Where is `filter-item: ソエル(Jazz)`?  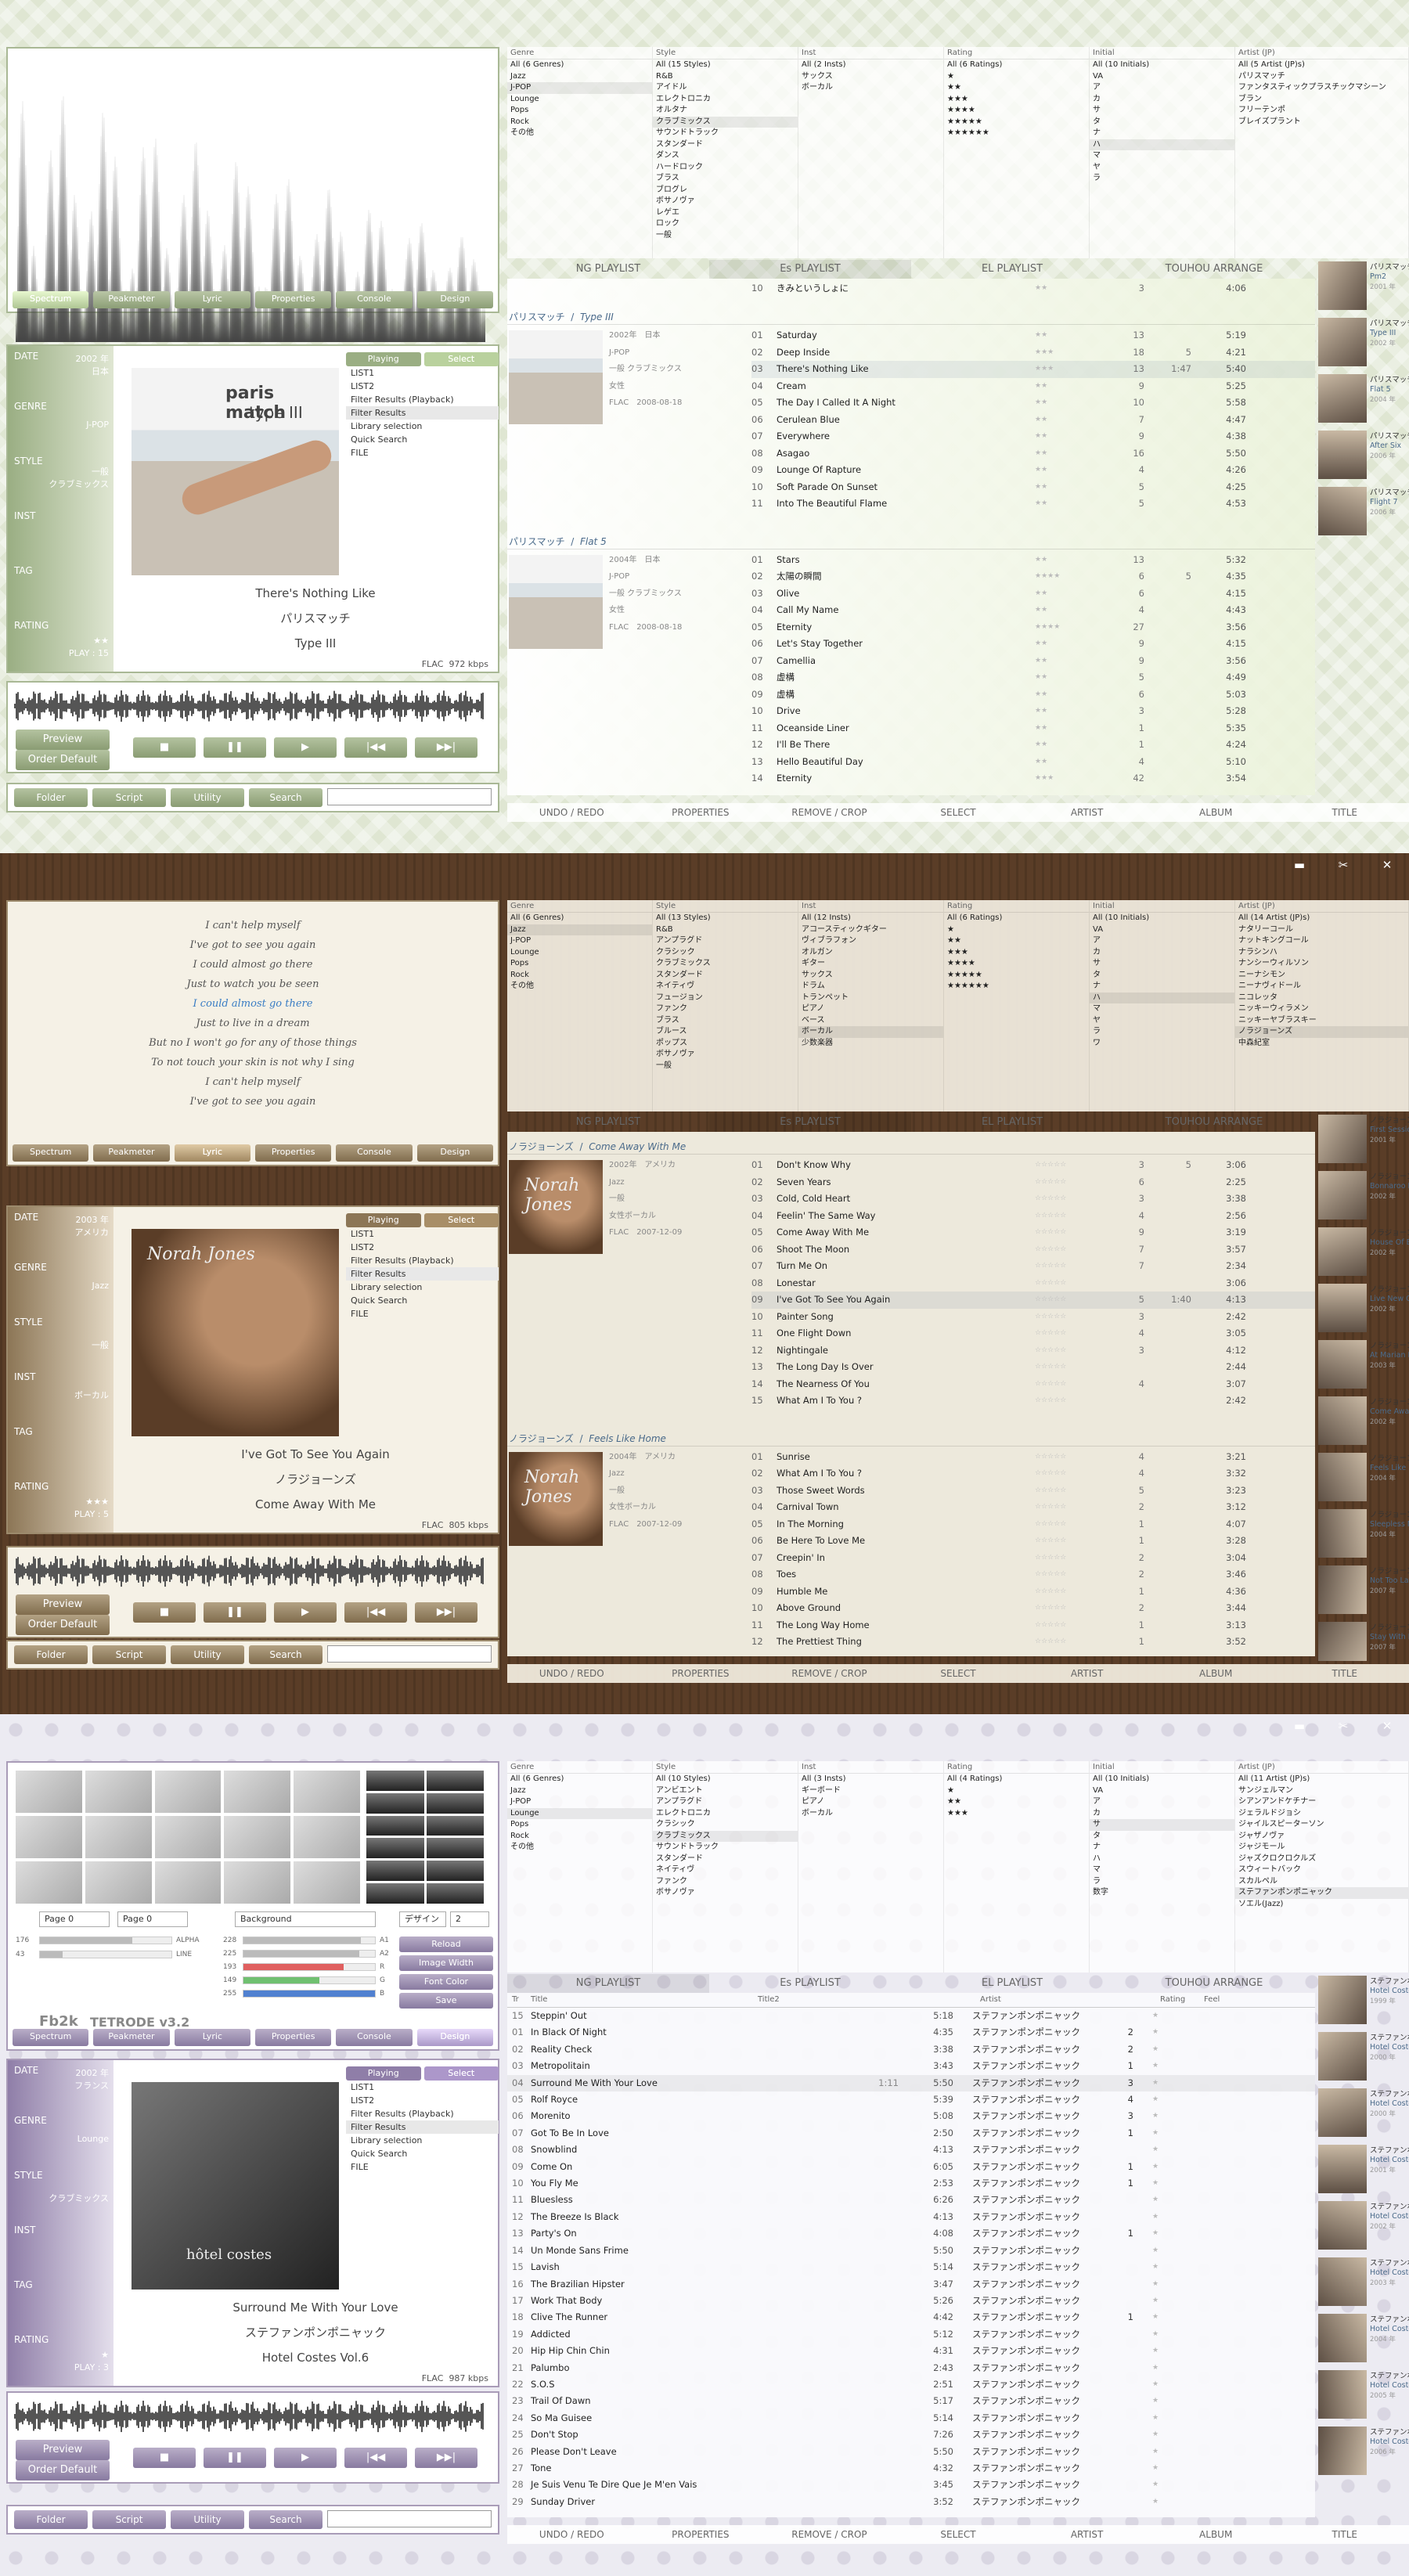
filter-item: ソエル(Jazz) is located at coordinates (1322, 1905).